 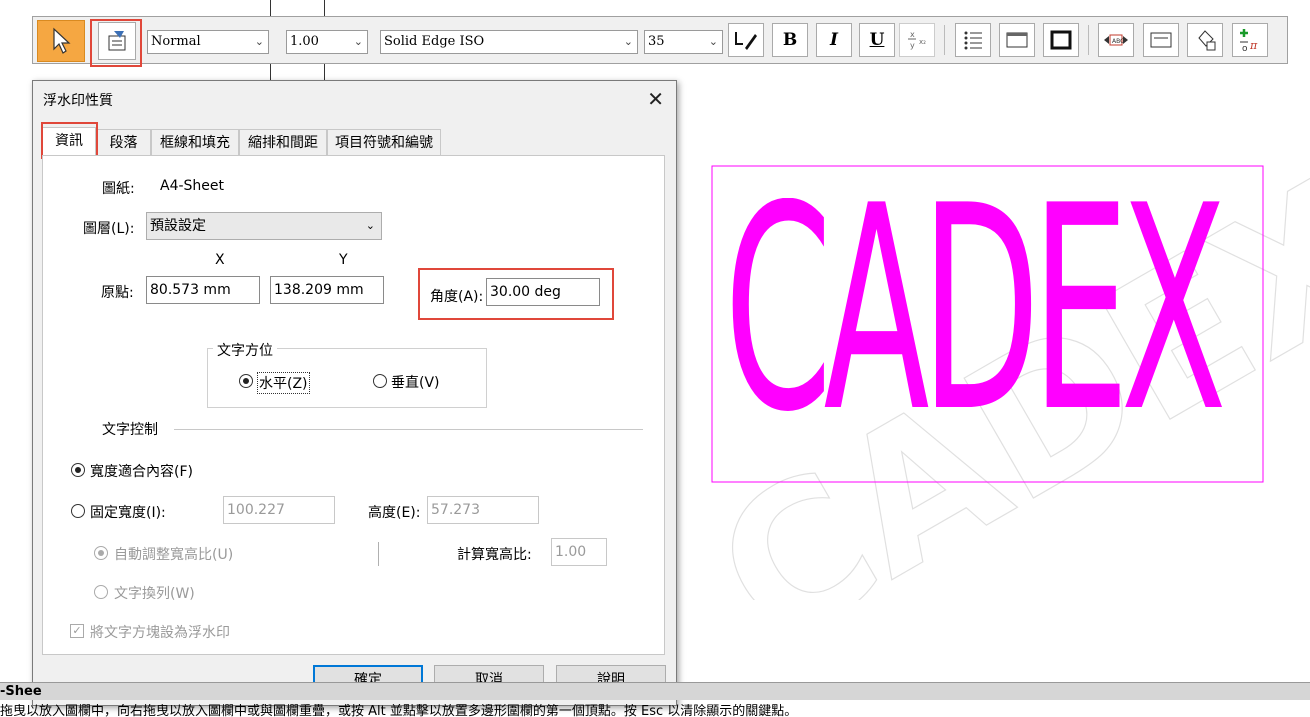 What do you see at coordinates (220, 260) in the screenshot?
I see `x-header: X` at bounding box center [220, 260].